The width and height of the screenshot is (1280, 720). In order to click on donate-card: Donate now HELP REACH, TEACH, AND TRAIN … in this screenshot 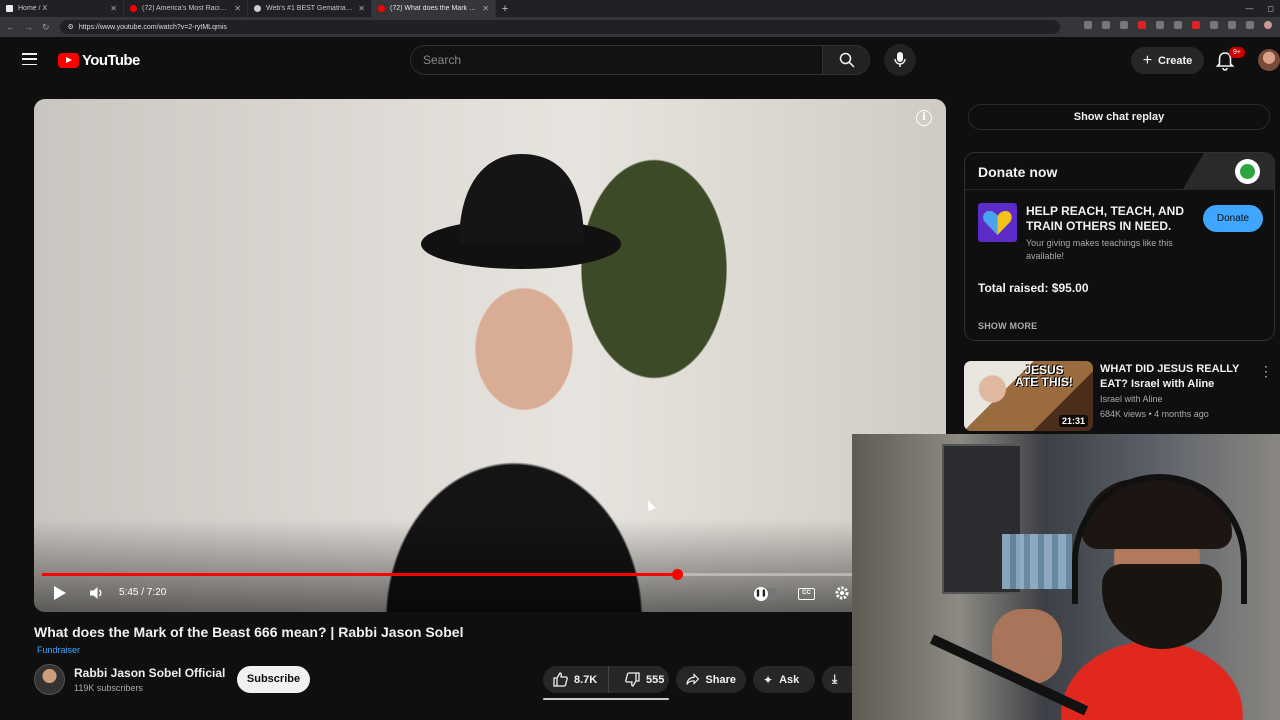, I will do `click(1119, 246)`.